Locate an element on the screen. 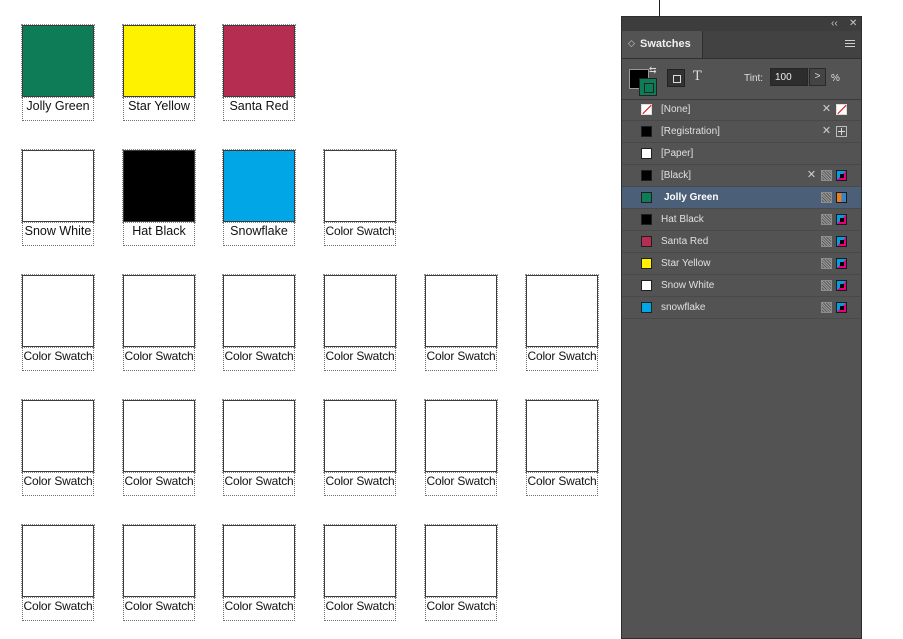 The width and height of the screenshot is (903, 639). swatch-frame: Snowflake is located at coordinates (259, 198).